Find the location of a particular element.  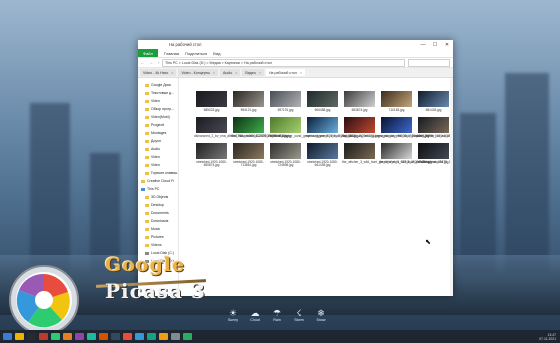

ribbon-tab-share: Поделиться is located at coordinates (196, 53).